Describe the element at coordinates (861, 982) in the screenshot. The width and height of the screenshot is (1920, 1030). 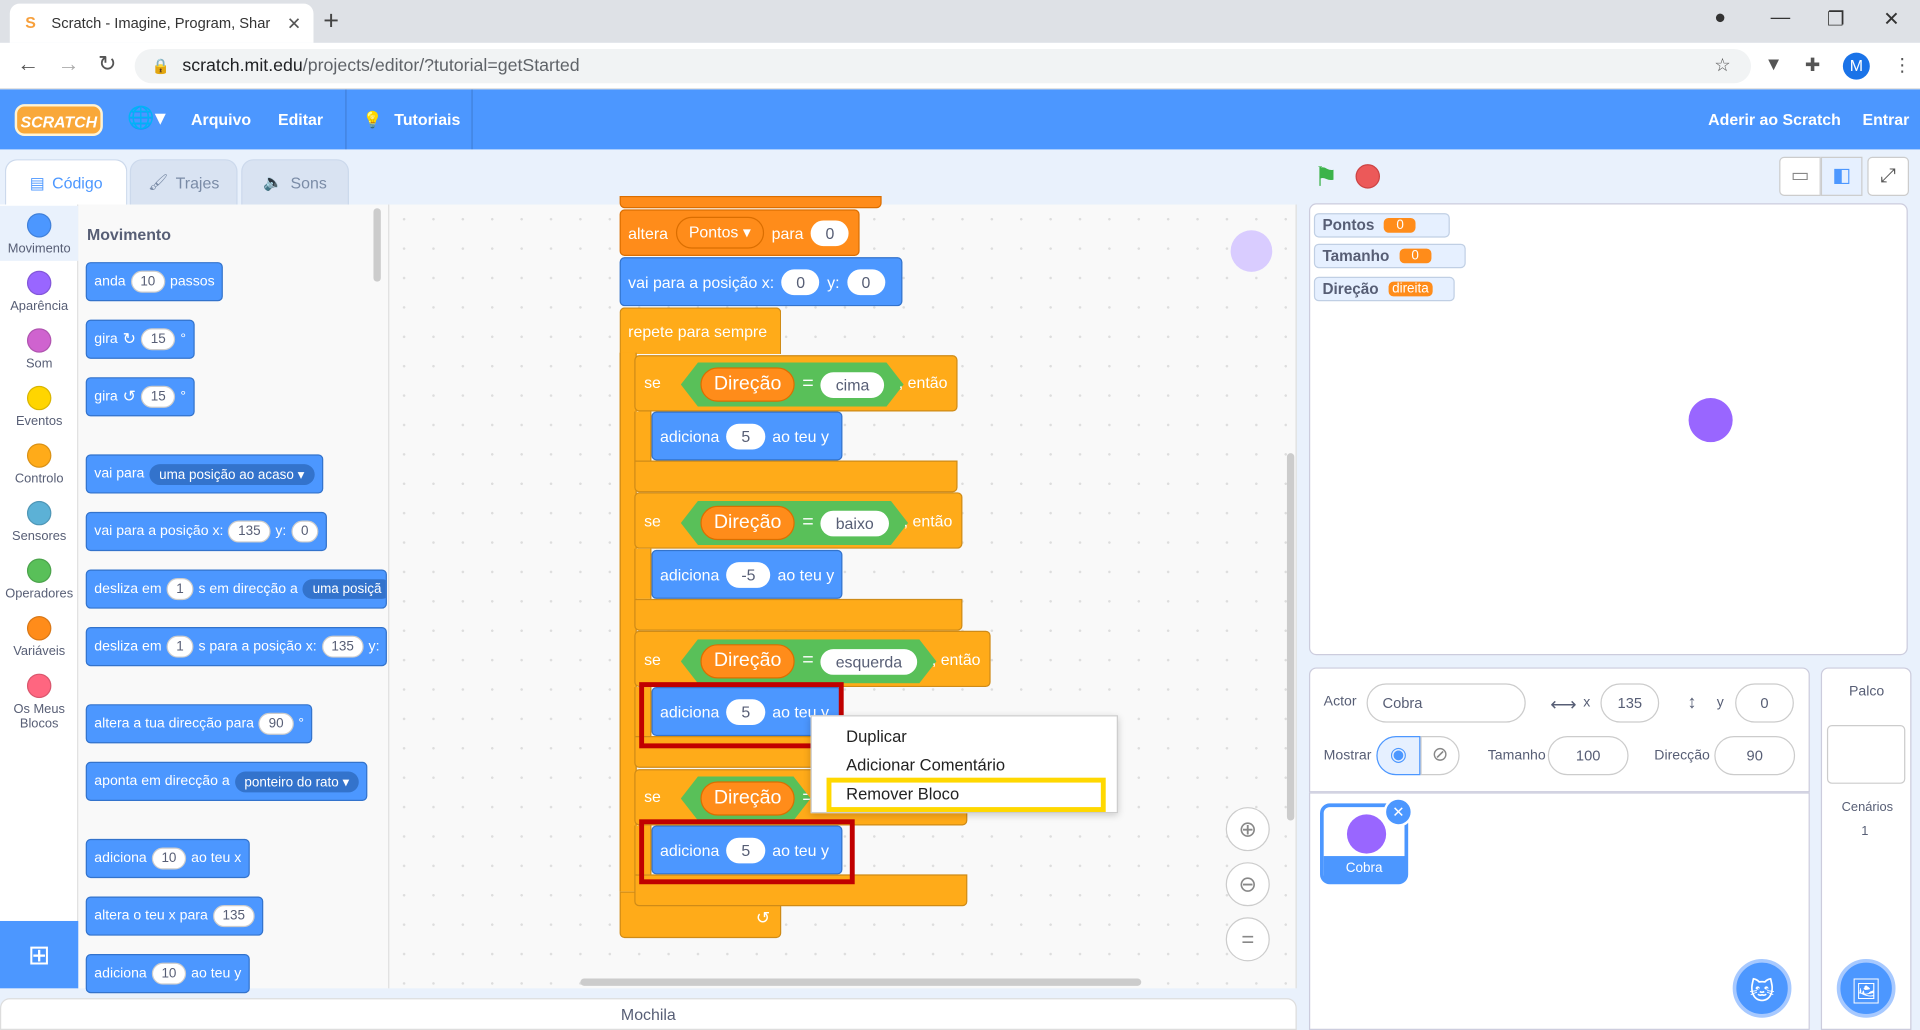
I see `workspace-horizontal-scrollbar` at that location.